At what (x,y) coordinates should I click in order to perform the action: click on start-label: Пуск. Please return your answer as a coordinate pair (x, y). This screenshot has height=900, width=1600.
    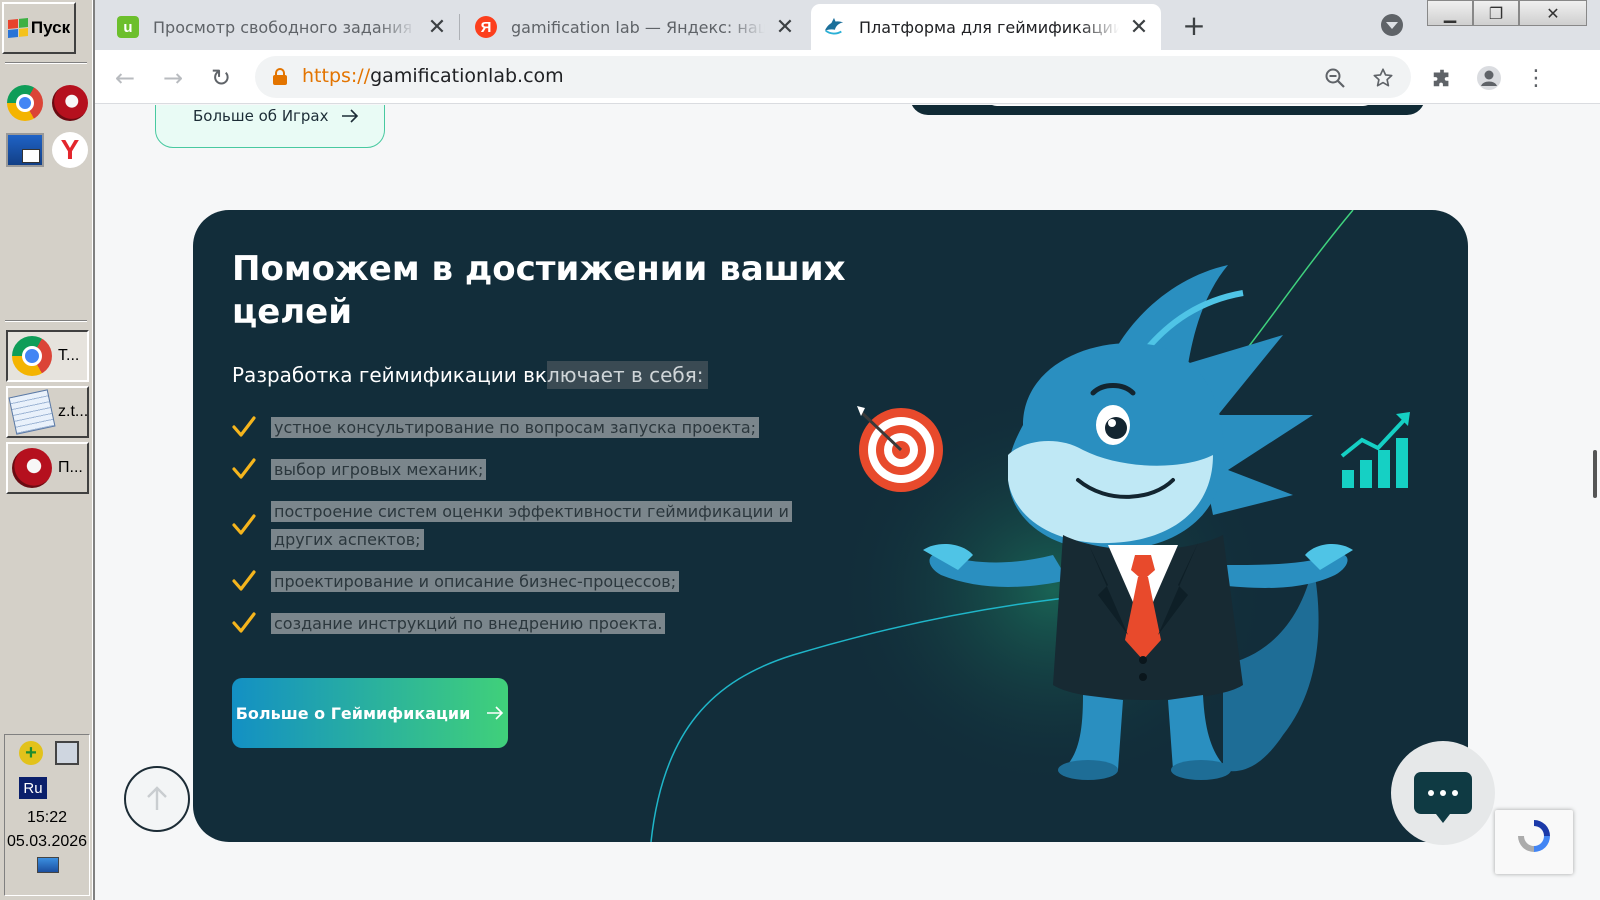
    Looking at the image, I should click on (50, 27).